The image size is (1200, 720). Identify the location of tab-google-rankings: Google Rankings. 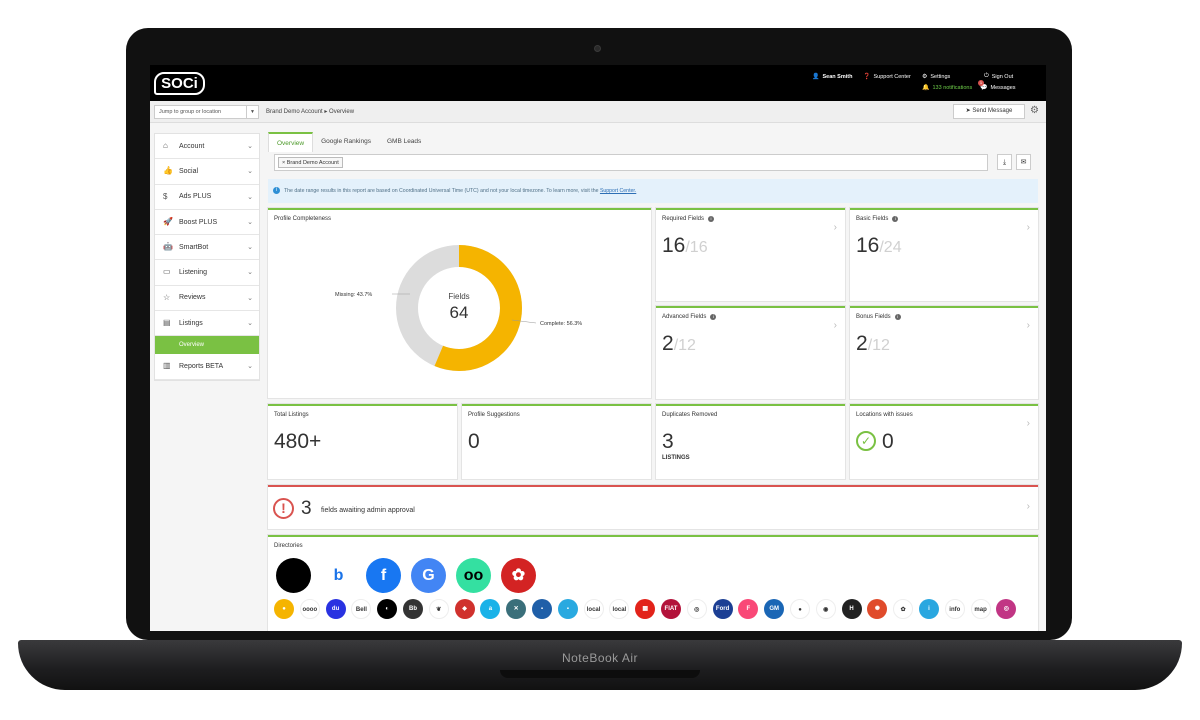
(346, 142).